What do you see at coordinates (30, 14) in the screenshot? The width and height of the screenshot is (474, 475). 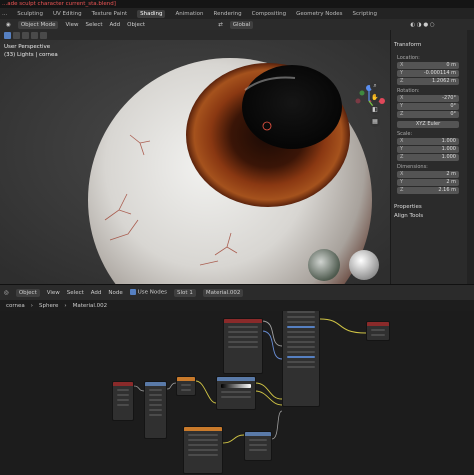 I see `tab-sculpting: Sculpting` at bounding box center [30, 14].